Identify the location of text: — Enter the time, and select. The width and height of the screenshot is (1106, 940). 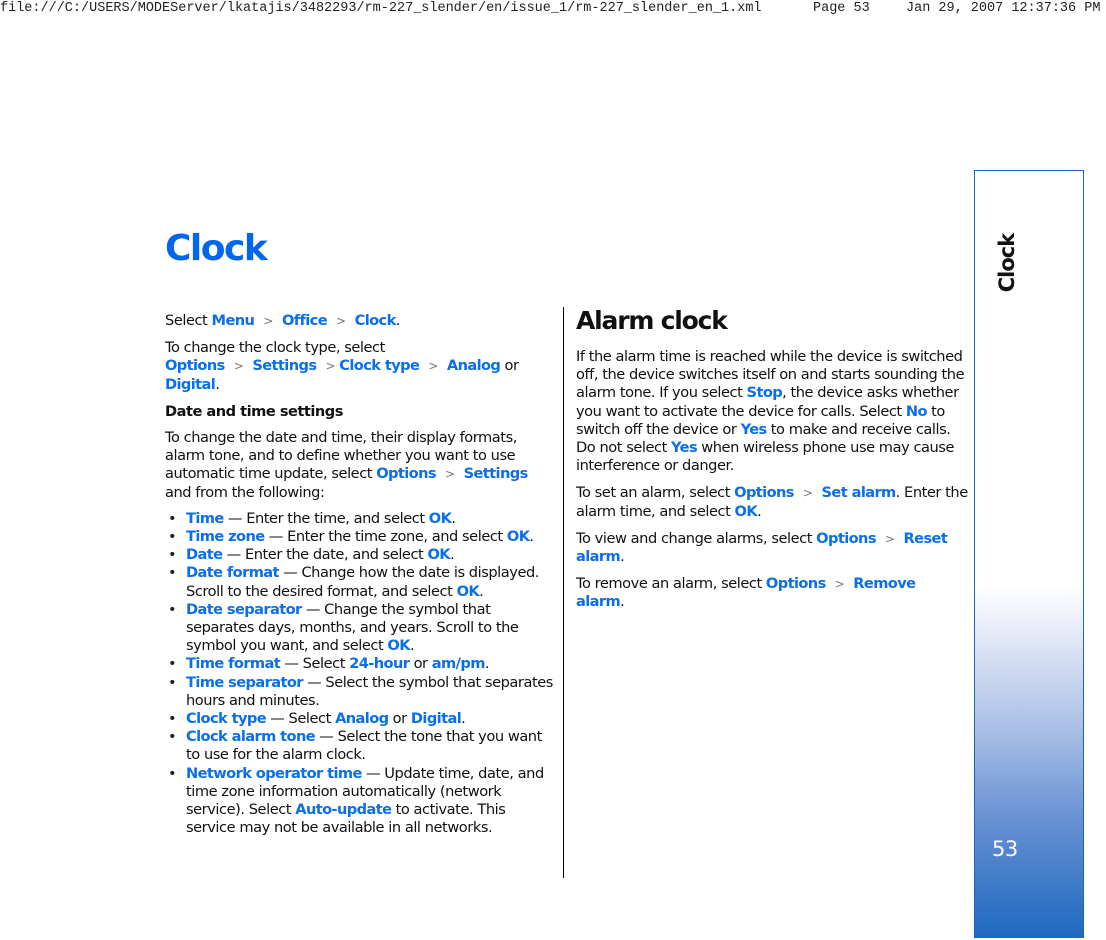
(326, 518).